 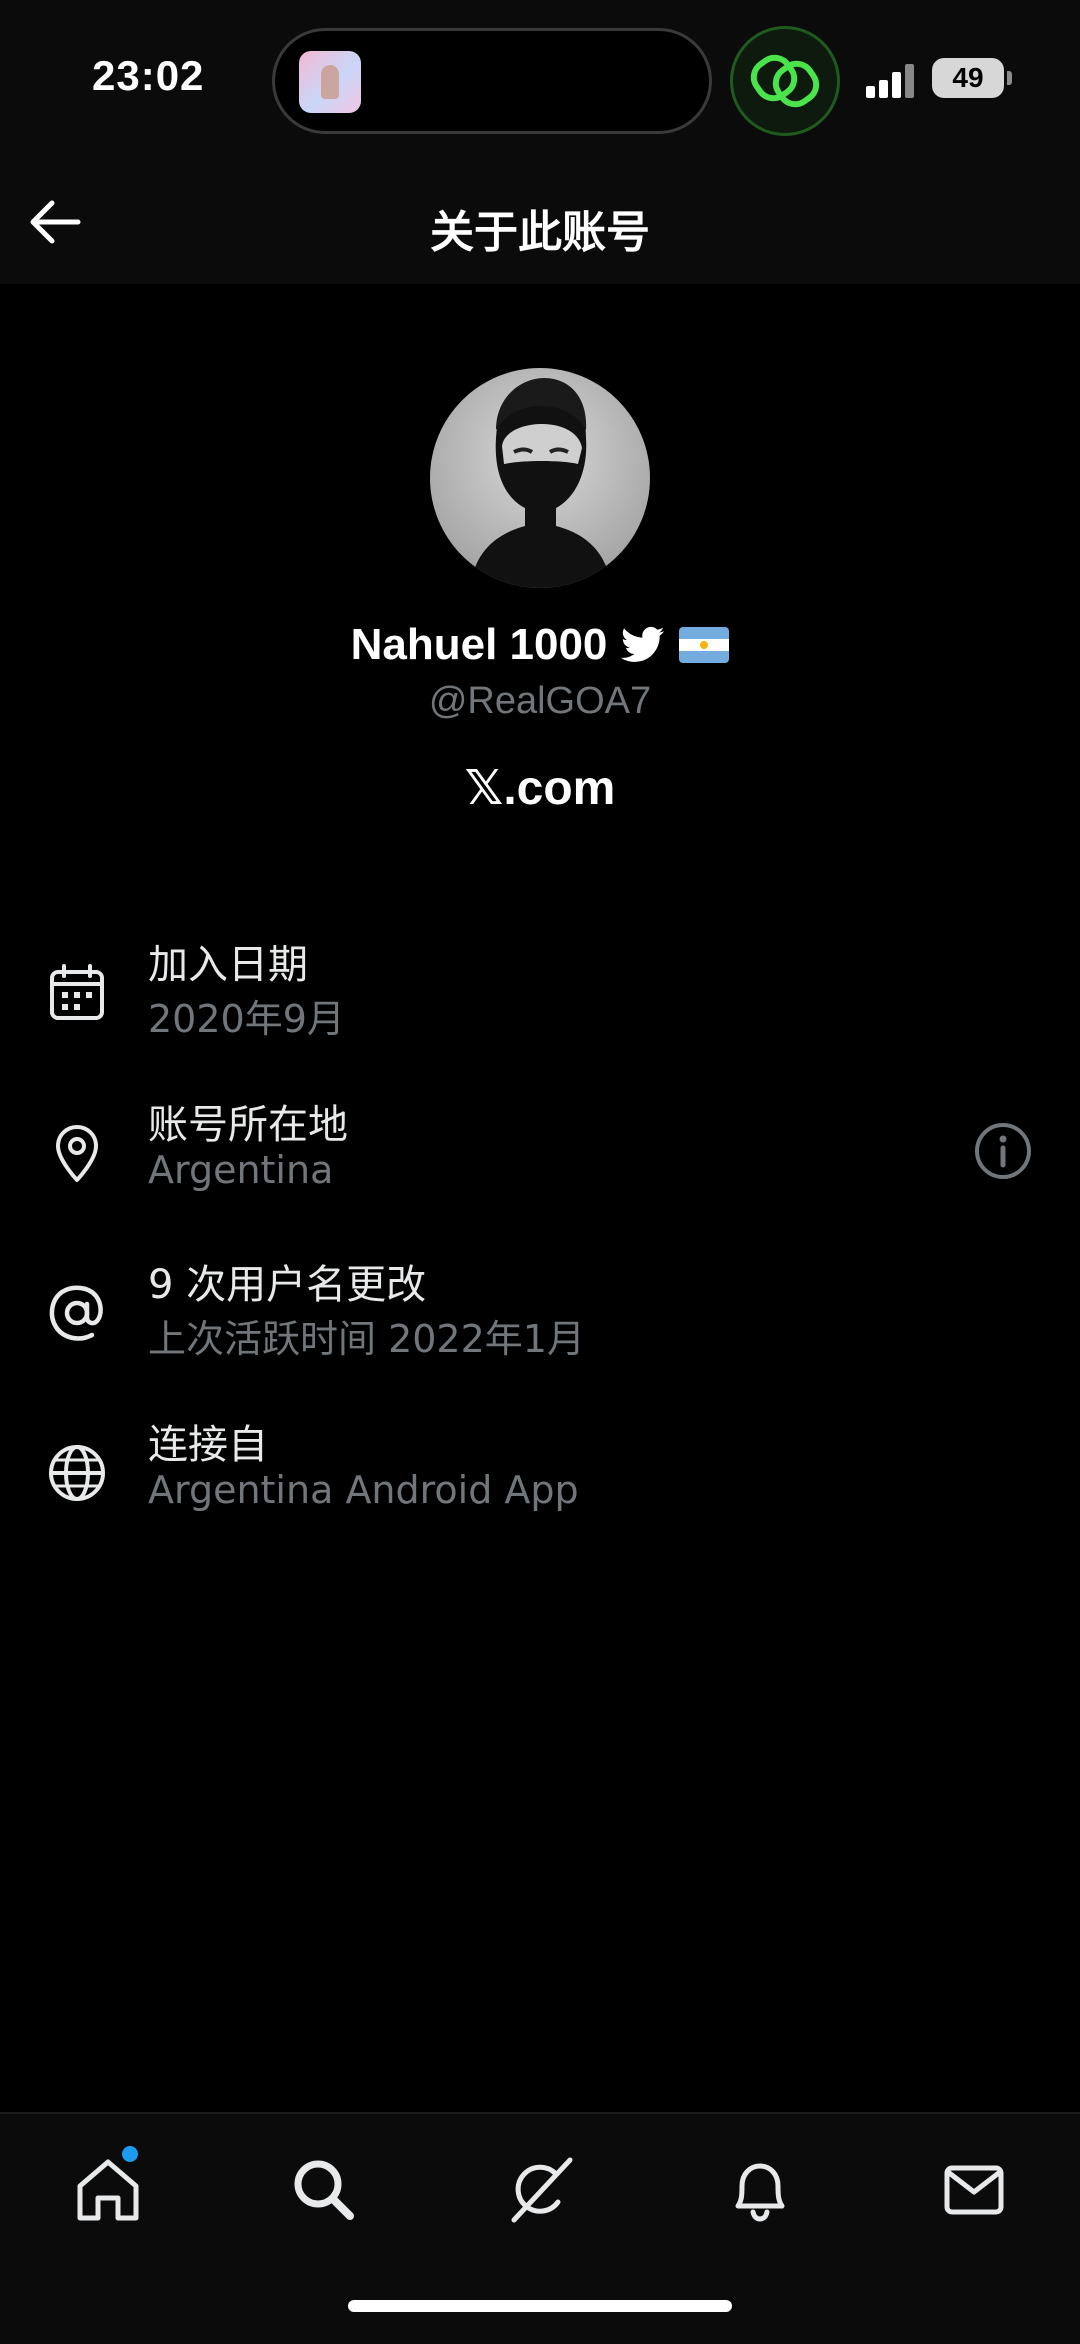 I want to click on info-title: 账号所在地, so click(x=248, y=1125).